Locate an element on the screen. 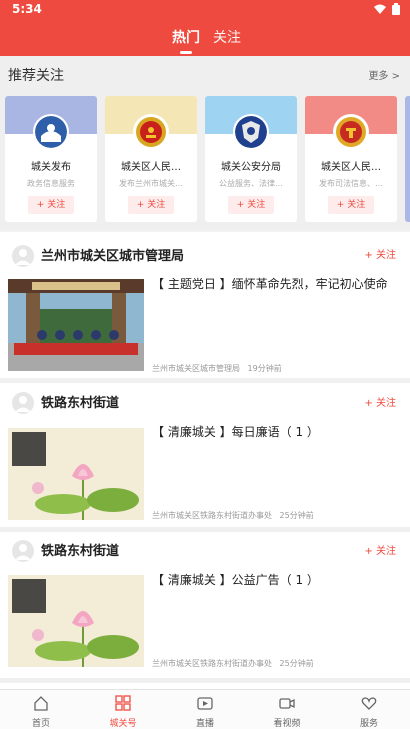 This screenshot has width=410, height=729. feed-title: 【 清廉城关 】每日廉语（ 1 ） is located at coordinates (277, 432).